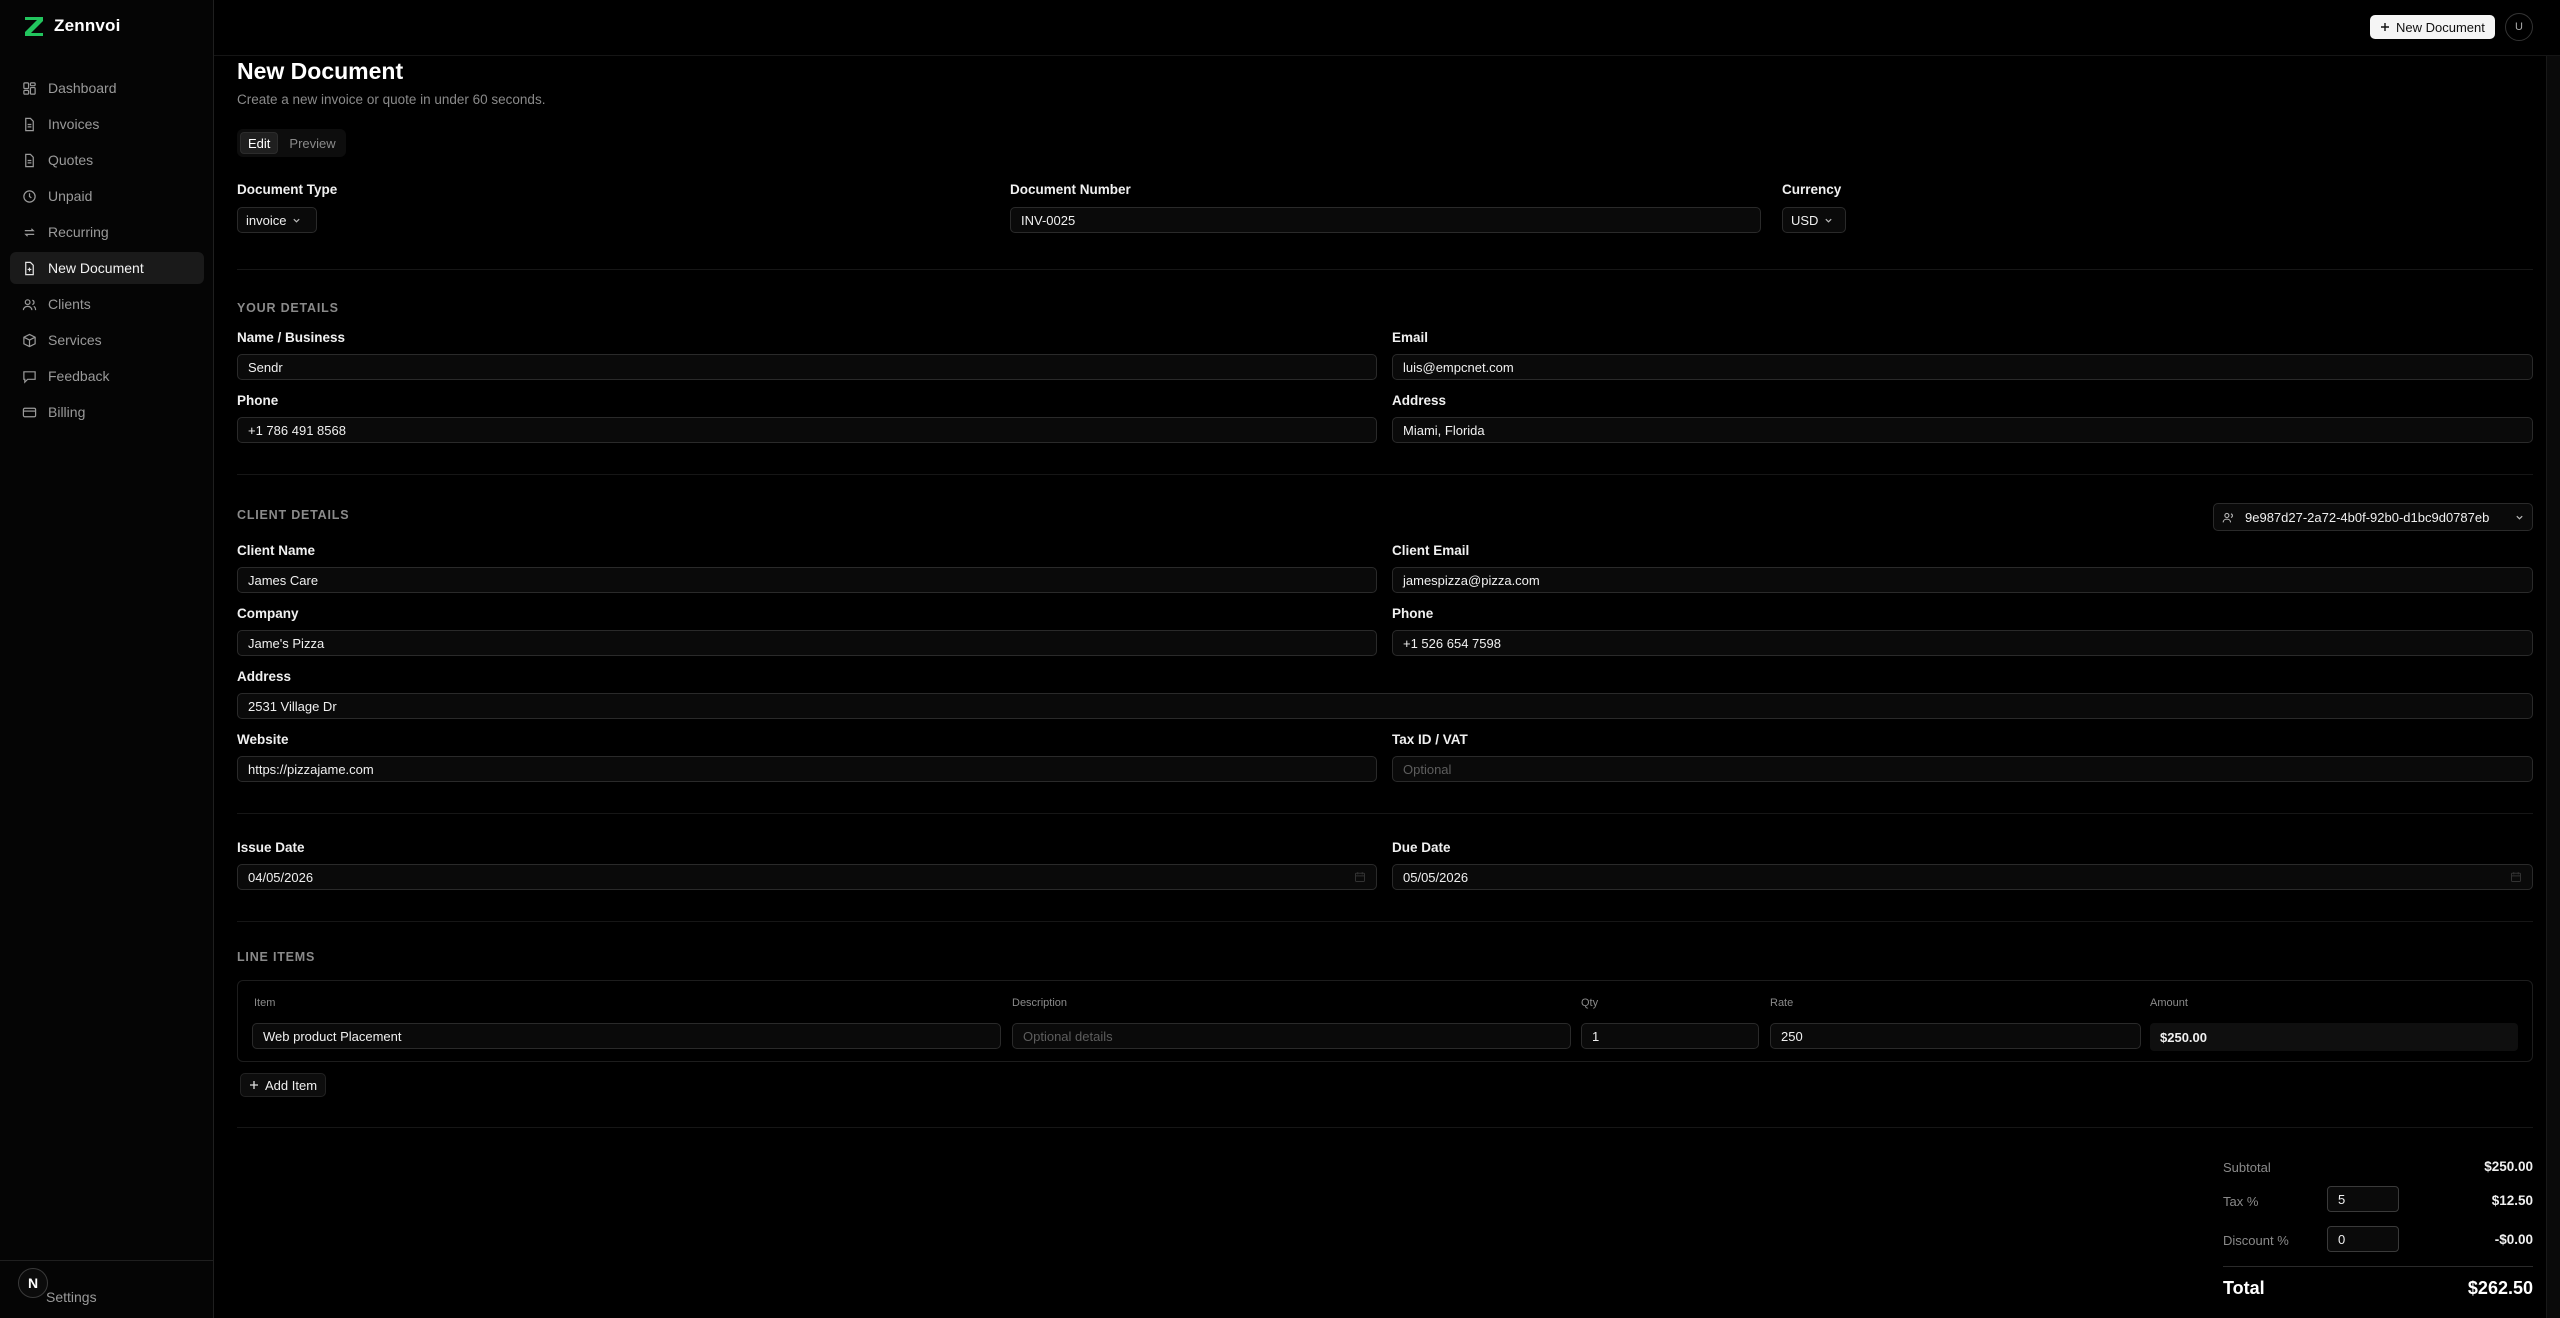 This screenshot has height=1318, width=2560. Describe the element at coordinates (312, 143) in the screenshot. I see `tab-preview: Preview` at that location.